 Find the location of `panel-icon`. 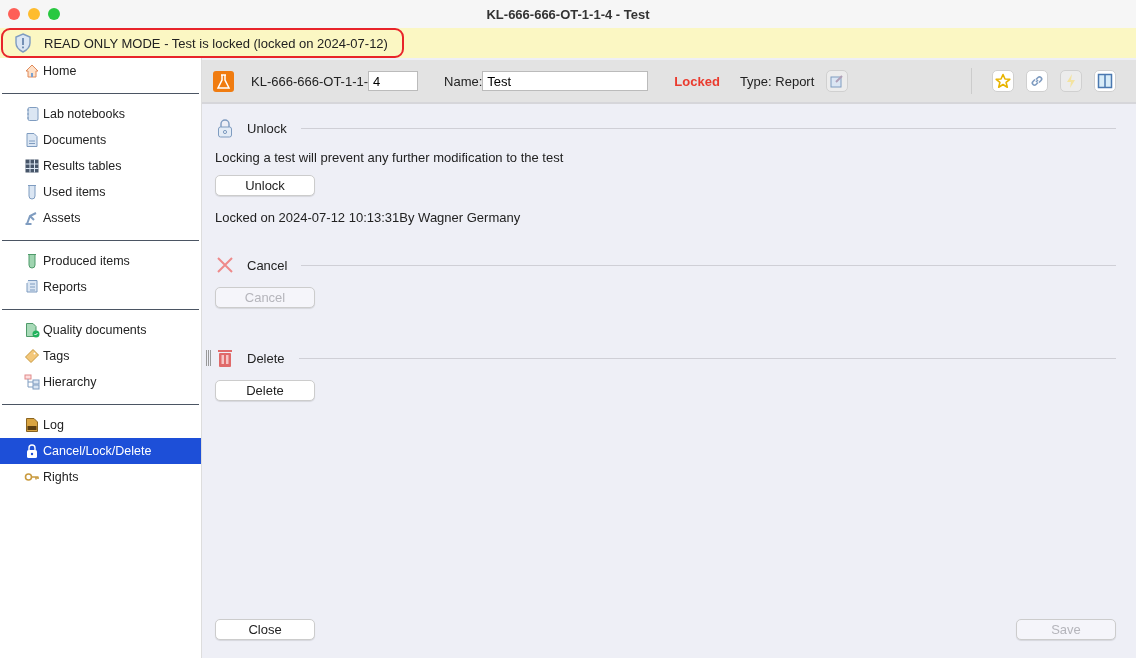

panel-icon is located at coordinates (1105, 81).